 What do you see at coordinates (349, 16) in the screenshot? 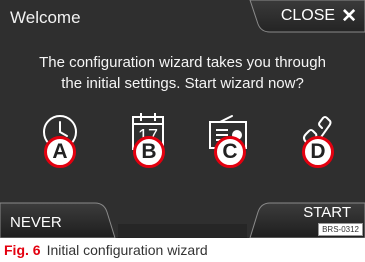
I see `close-icon: ✕` at bounding box center [349, 16].